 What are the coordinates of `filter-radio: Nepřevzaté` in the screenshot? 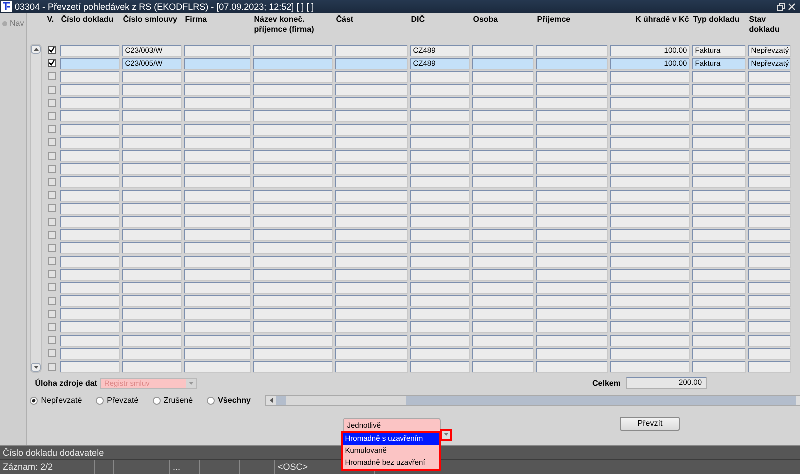 It's located at (56, 401).